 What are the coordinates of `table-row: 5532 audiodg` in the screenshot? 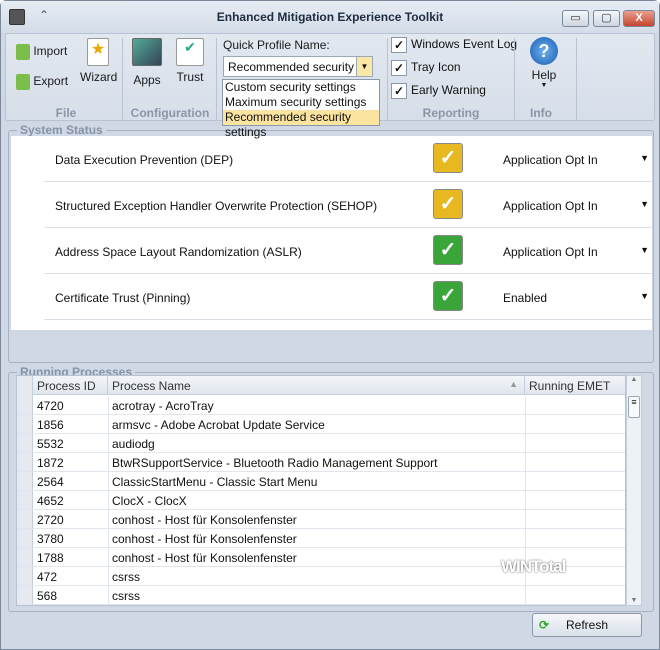 It's located at (321, 443).